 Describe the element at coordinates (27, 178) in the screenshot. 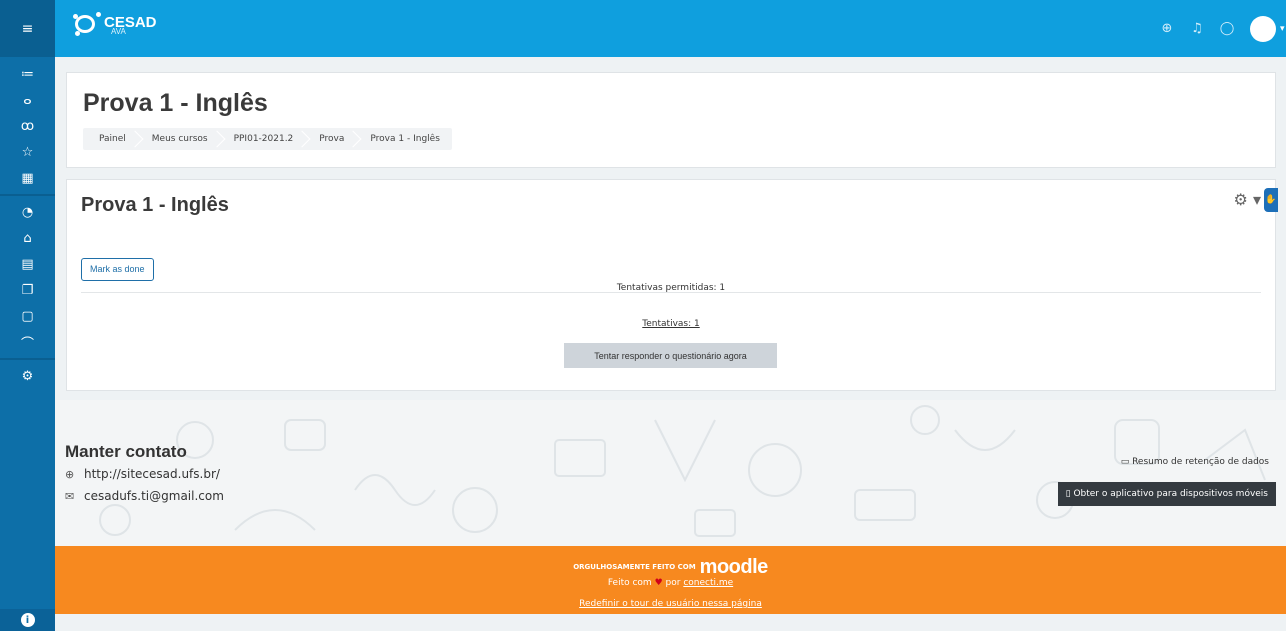

I see `grades-icon: ▦` at that location.